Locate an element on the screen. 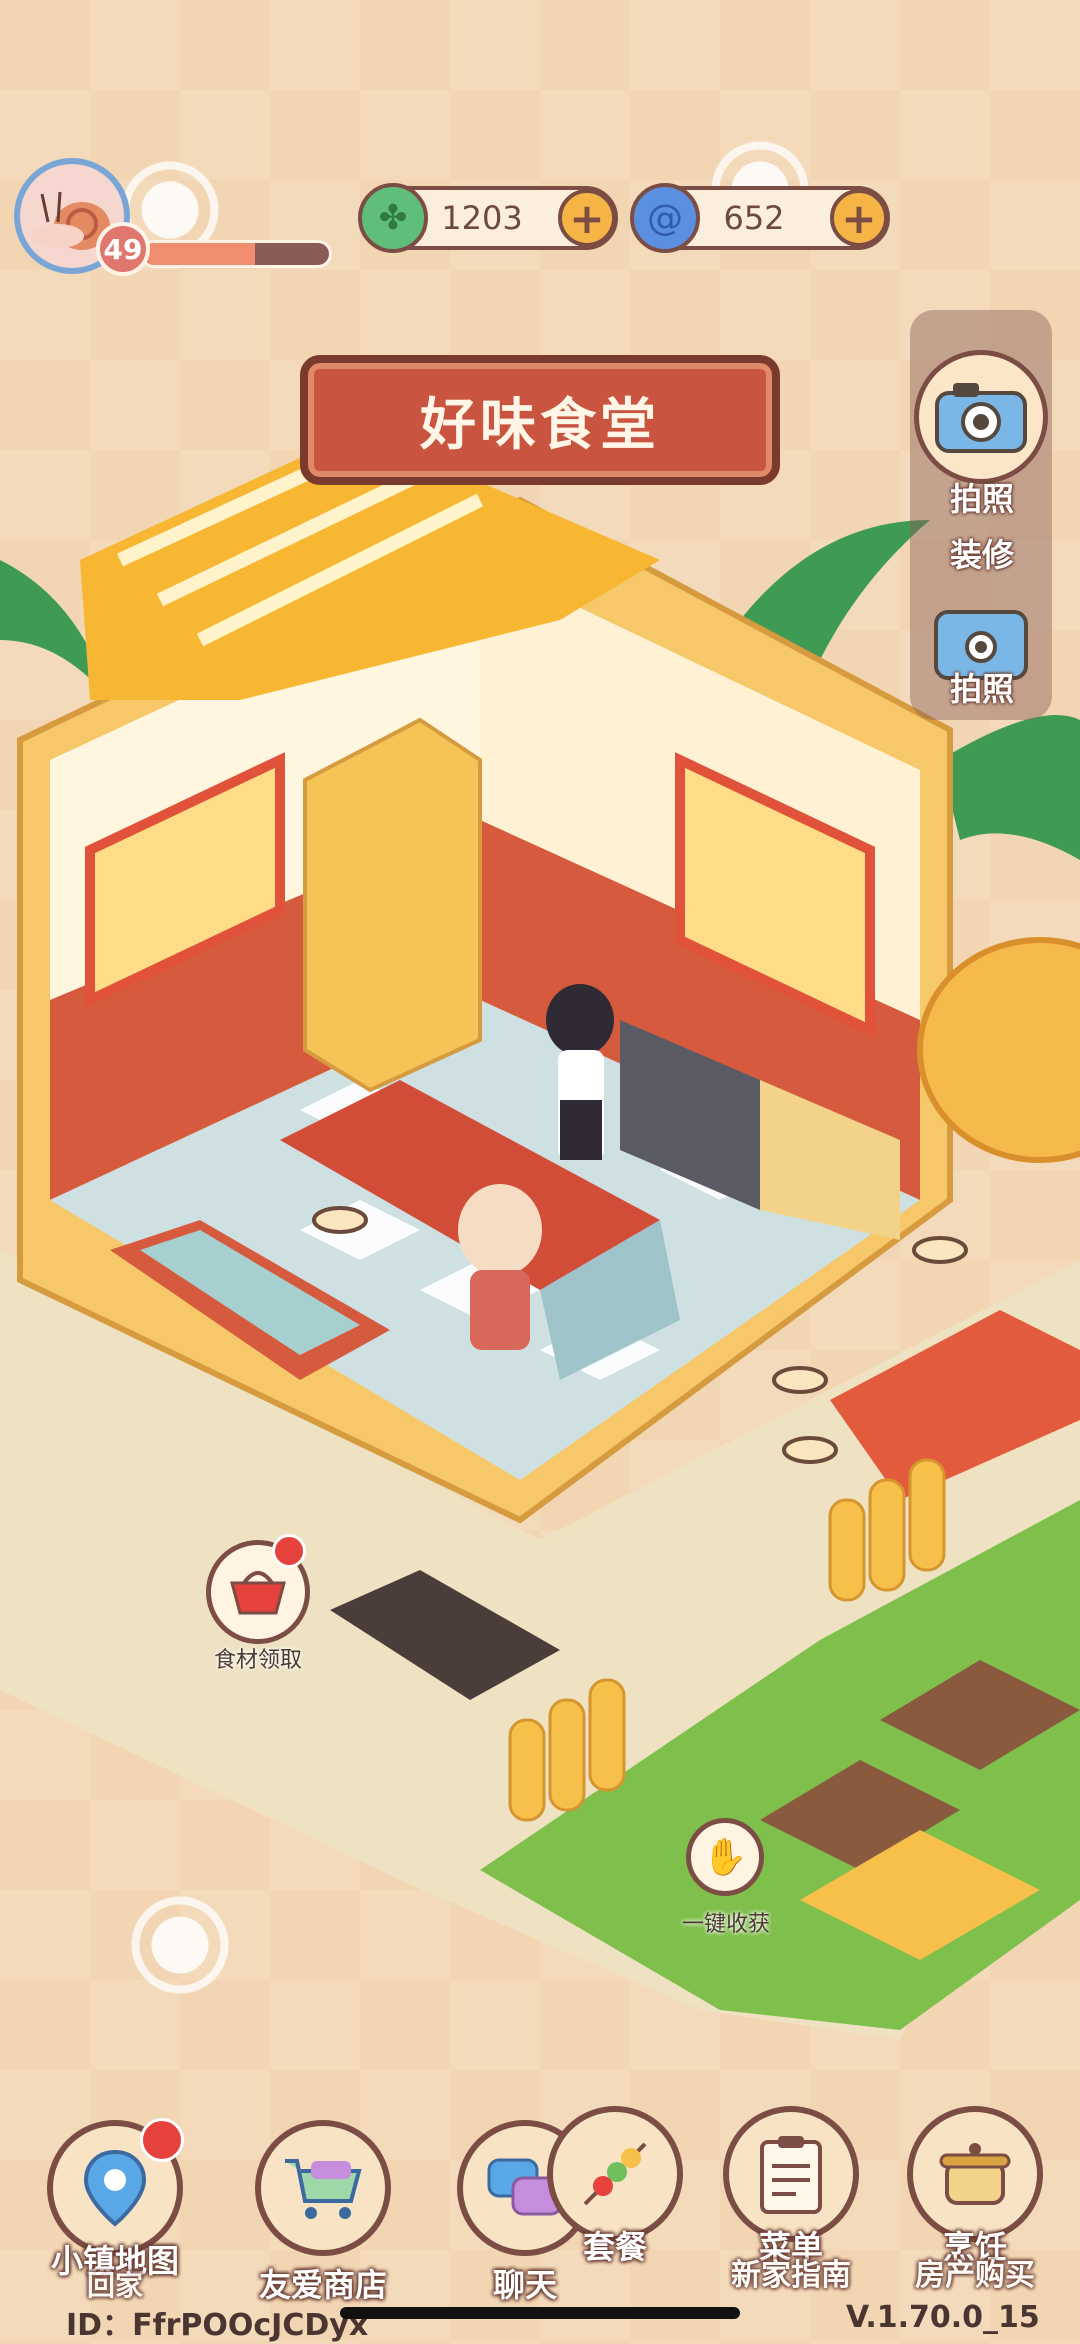  restaurant-sign: 好味食堂 is located at coordinates (540, 420).